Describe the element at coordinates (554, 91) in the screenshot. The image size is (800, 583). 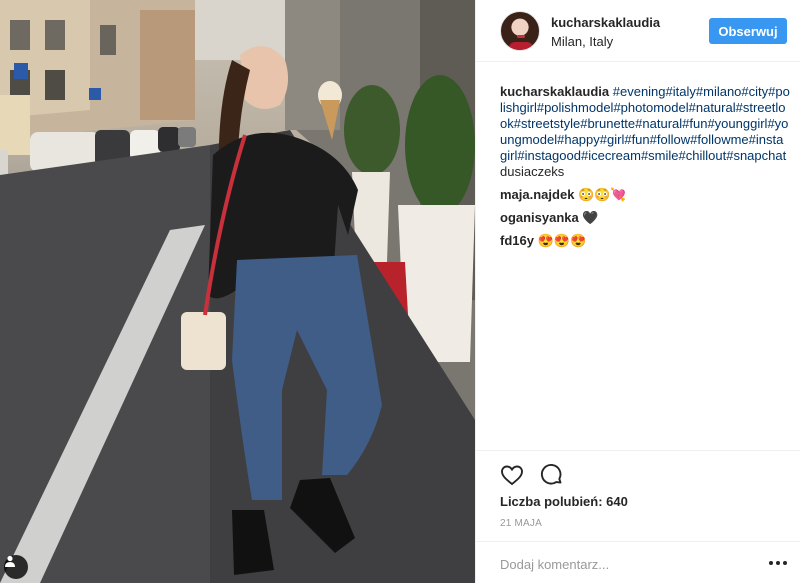
I see `caption-username: kucharskaklaudia` at that location.